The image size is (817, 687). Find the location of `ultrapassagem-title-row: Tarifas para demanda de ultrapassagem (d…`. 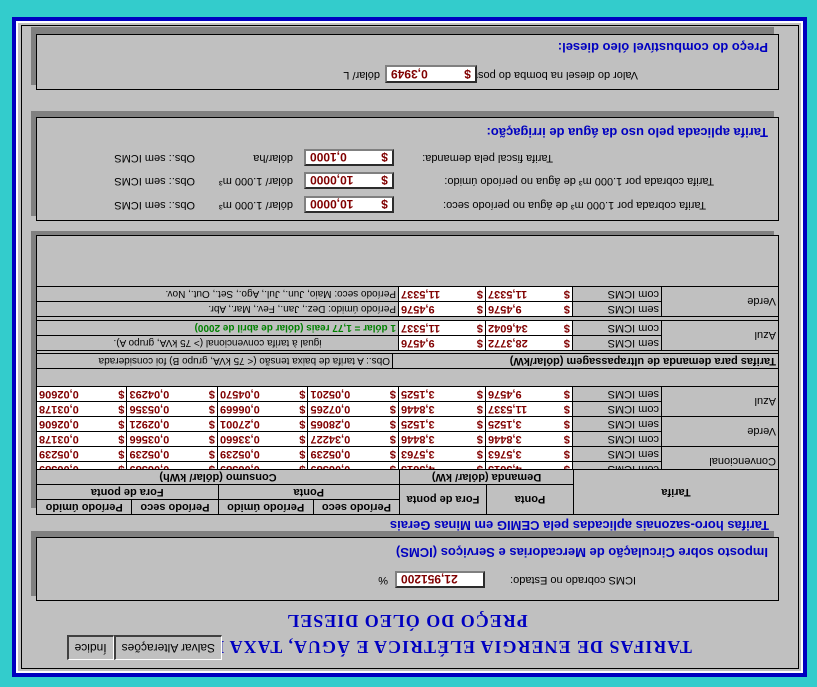

ultrapassagem-title-row: Tarifas para demanda de ultrapassagem (d… is located at coordinates (407, 361).